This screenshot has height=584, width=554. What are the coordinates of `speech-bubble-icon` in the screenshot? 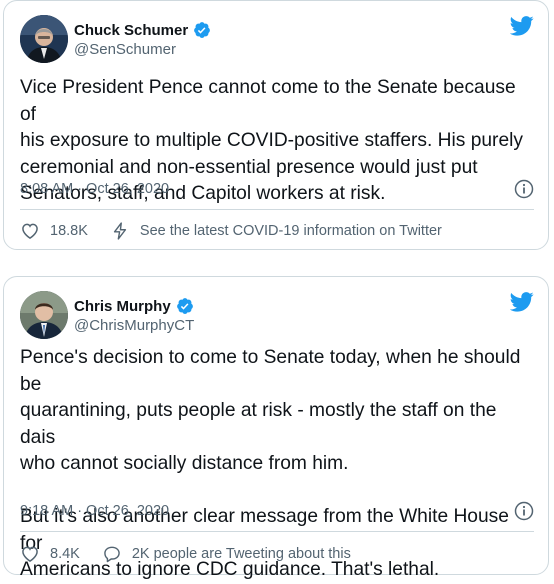 It's located at (112, 554).